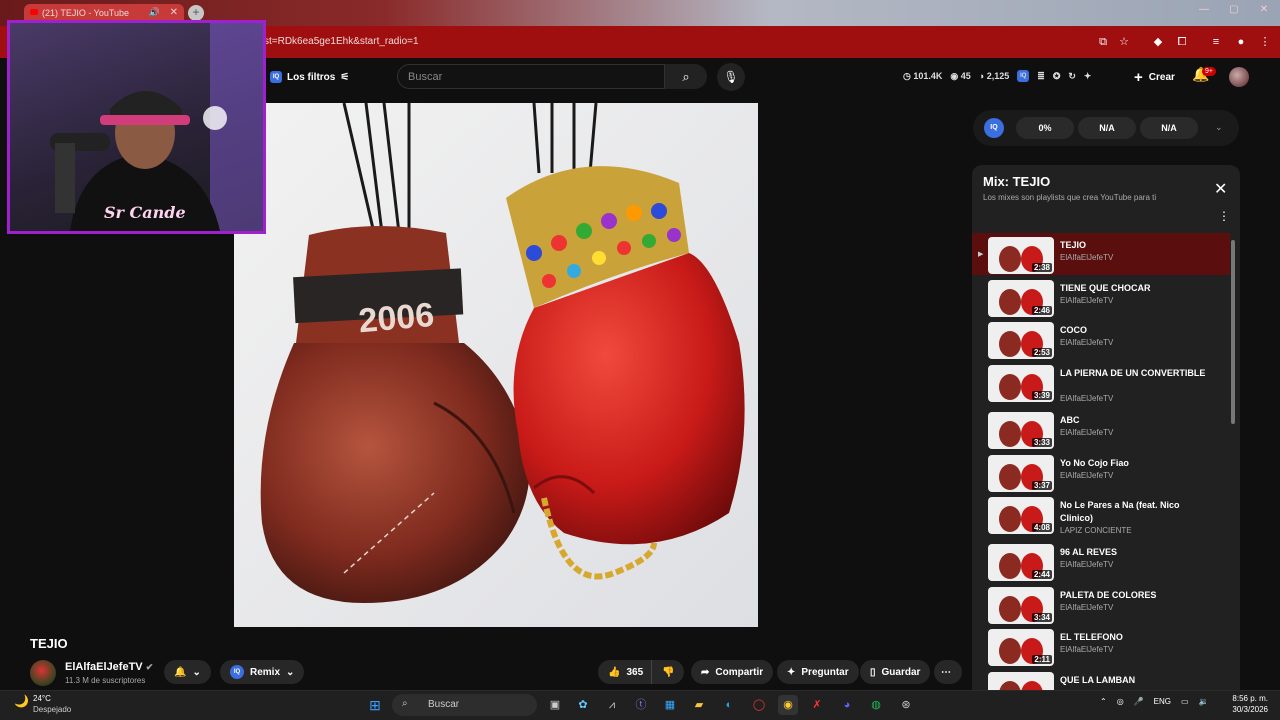 This screenshot has width=1280, height=720. Describe the element at coordinates (1101, 339) in the screenshot. I see `playlist-item: 2:53 COCO ElAlfaElJefeTV` at that location.